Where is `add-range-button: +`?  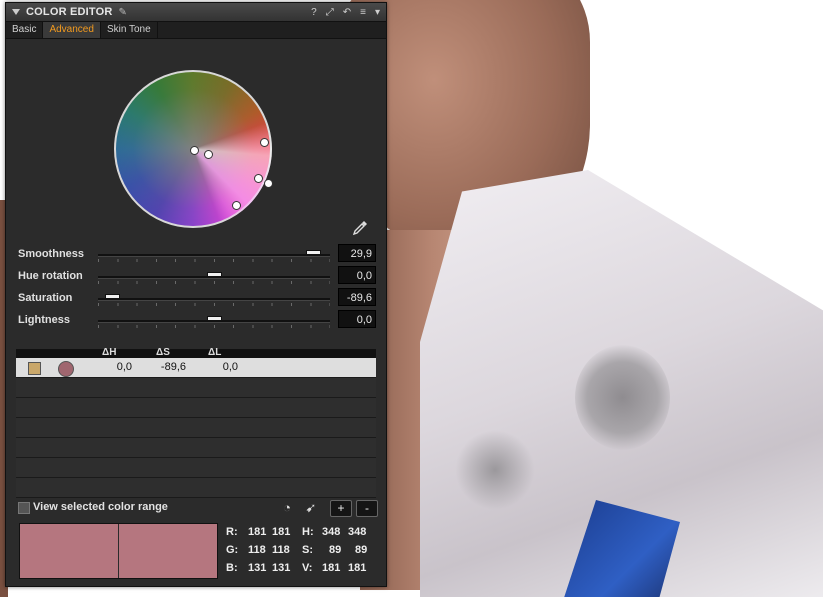
add-range-button: + is located at coordinates (341, 508).